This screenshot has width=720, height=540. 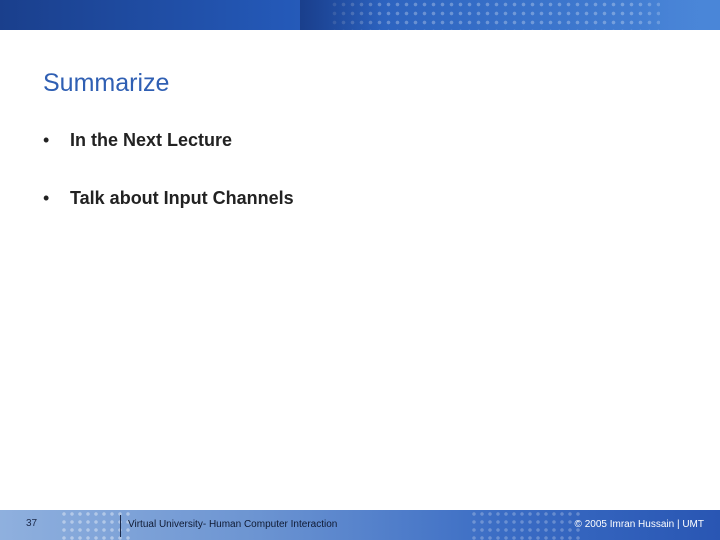 I want to click on footer-divider, so click(x=120, y=526).